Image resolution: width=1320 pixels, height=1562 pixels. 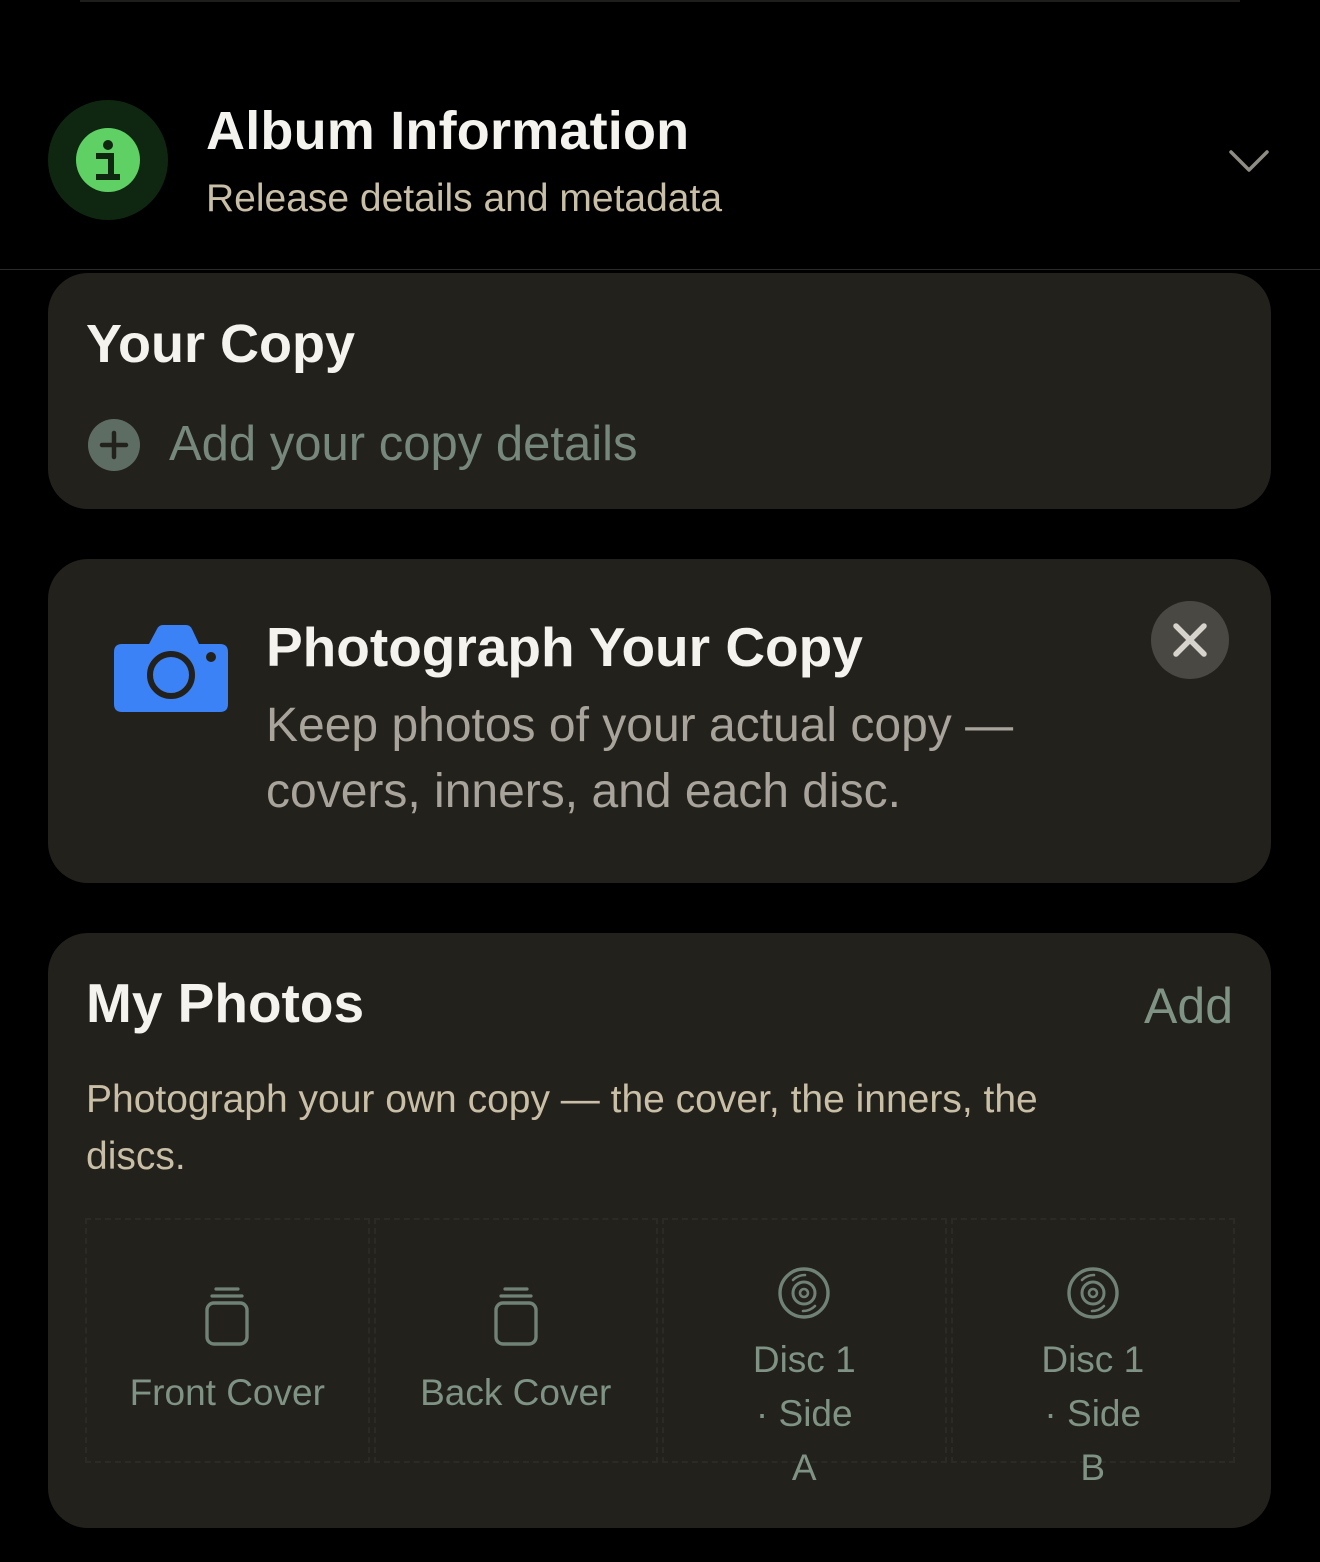 I want to click on photo-slot-disc1-side-a: Disc 1 · Side A, so click(x=804, y=1353).